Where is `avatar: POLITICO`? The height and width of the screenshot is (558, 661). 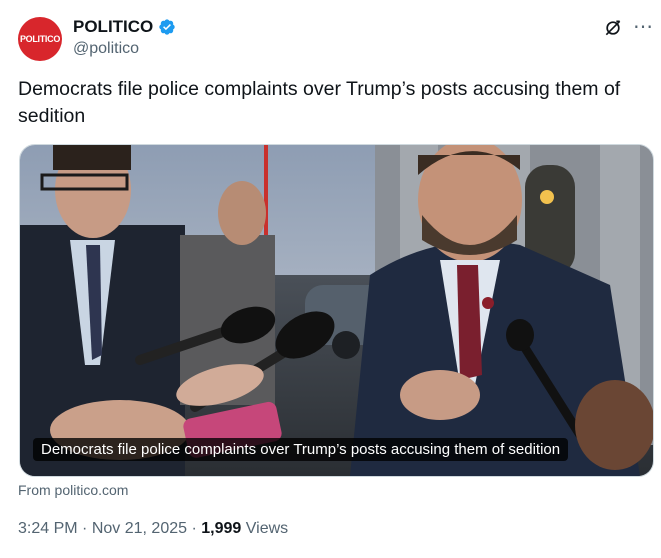
avatar: POLITICO is located at coordinates (40, 39).